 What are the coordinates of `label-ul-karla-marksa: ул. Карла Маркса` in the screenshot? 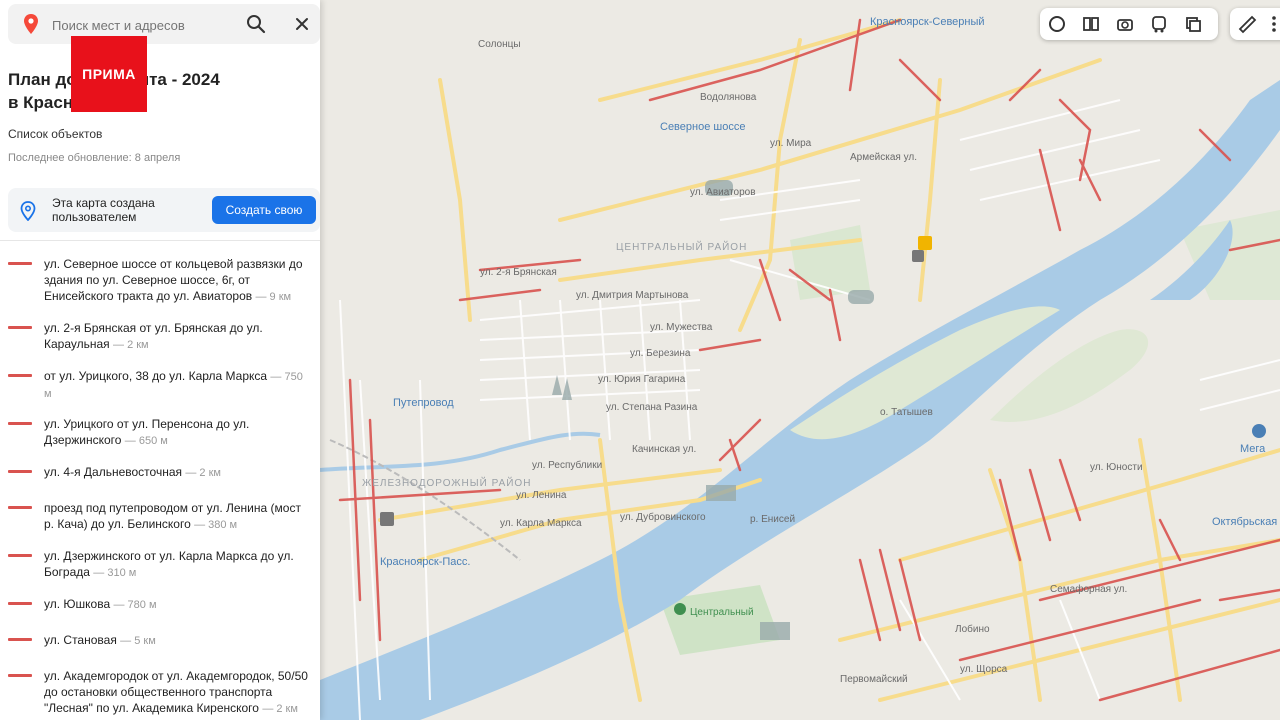 It's located at (541, 523).